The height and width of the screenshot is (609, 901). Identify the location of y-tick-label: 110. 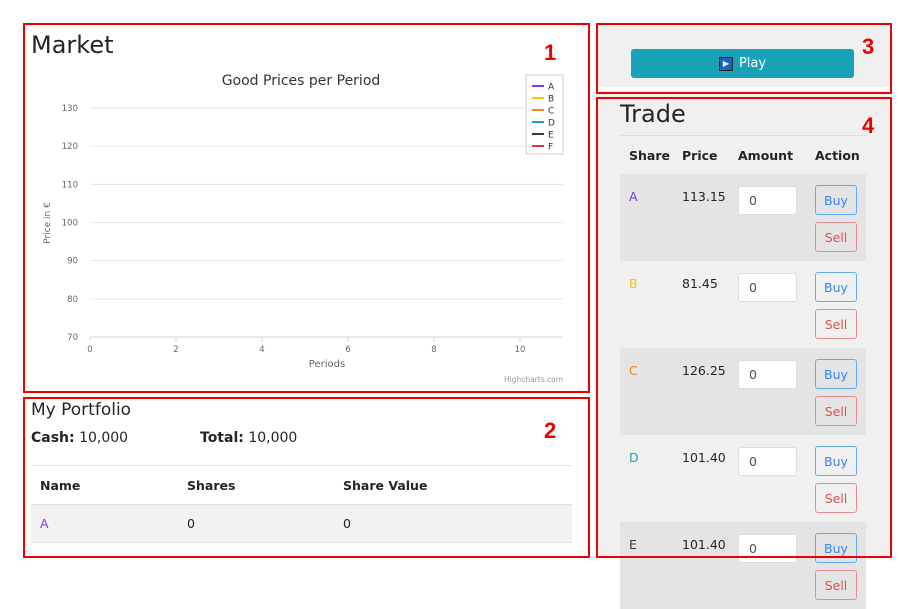
(70, 185).